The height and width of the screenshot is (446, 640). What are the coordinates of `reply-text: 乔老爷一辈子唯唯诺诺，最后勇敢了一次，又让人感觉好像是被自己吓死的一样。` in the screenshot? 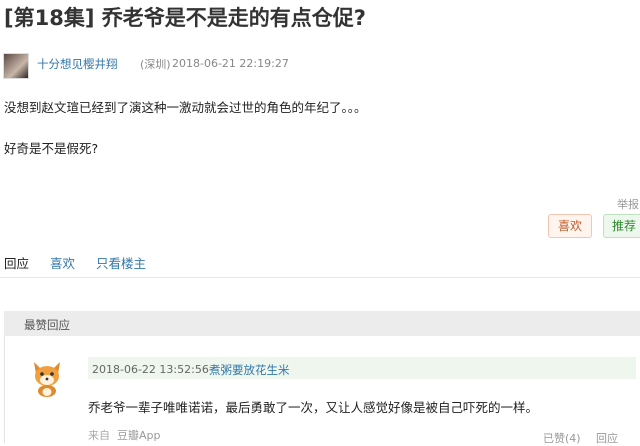 It's located at (313, 407).